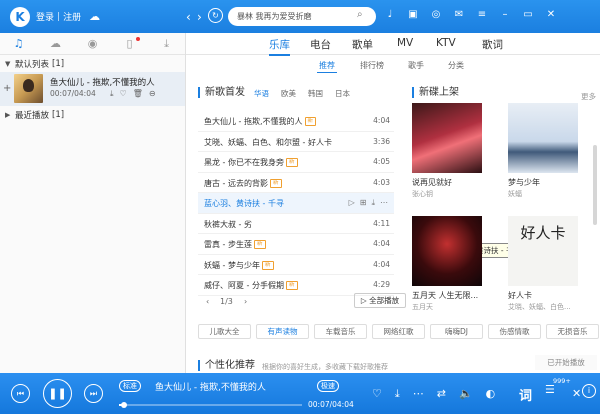  Describe the element at coordinates (433, 394) in the screenshot. I see `player-actions: ♡ ⤓ ⋯ ⇄ 🔈 ◐` at that location.